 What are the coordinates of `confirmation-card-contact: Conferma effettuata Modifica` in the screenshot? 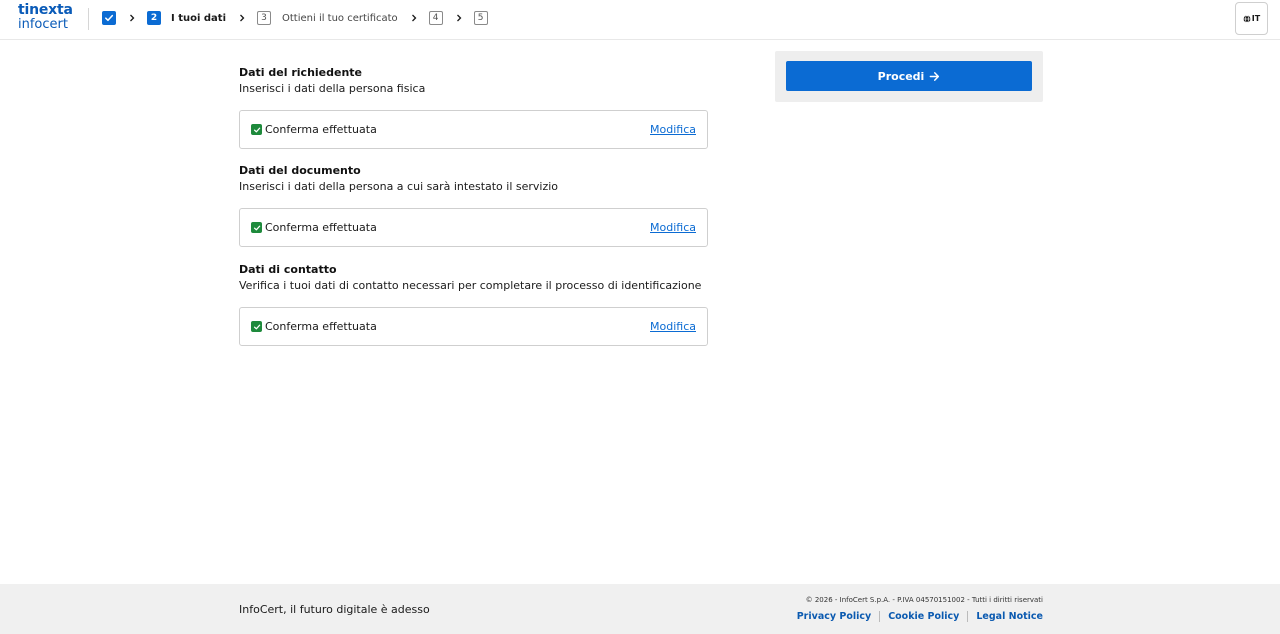 It's located at (473, 326).